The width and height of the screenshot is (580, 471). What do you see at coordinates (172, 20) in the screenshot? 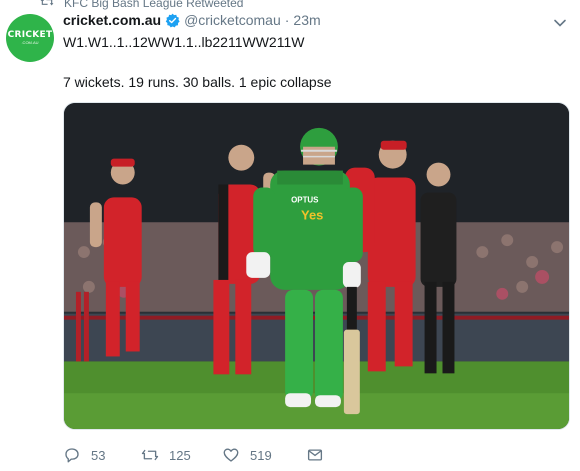
I see `verified-badge-icon` at bounding box center [172, 20].